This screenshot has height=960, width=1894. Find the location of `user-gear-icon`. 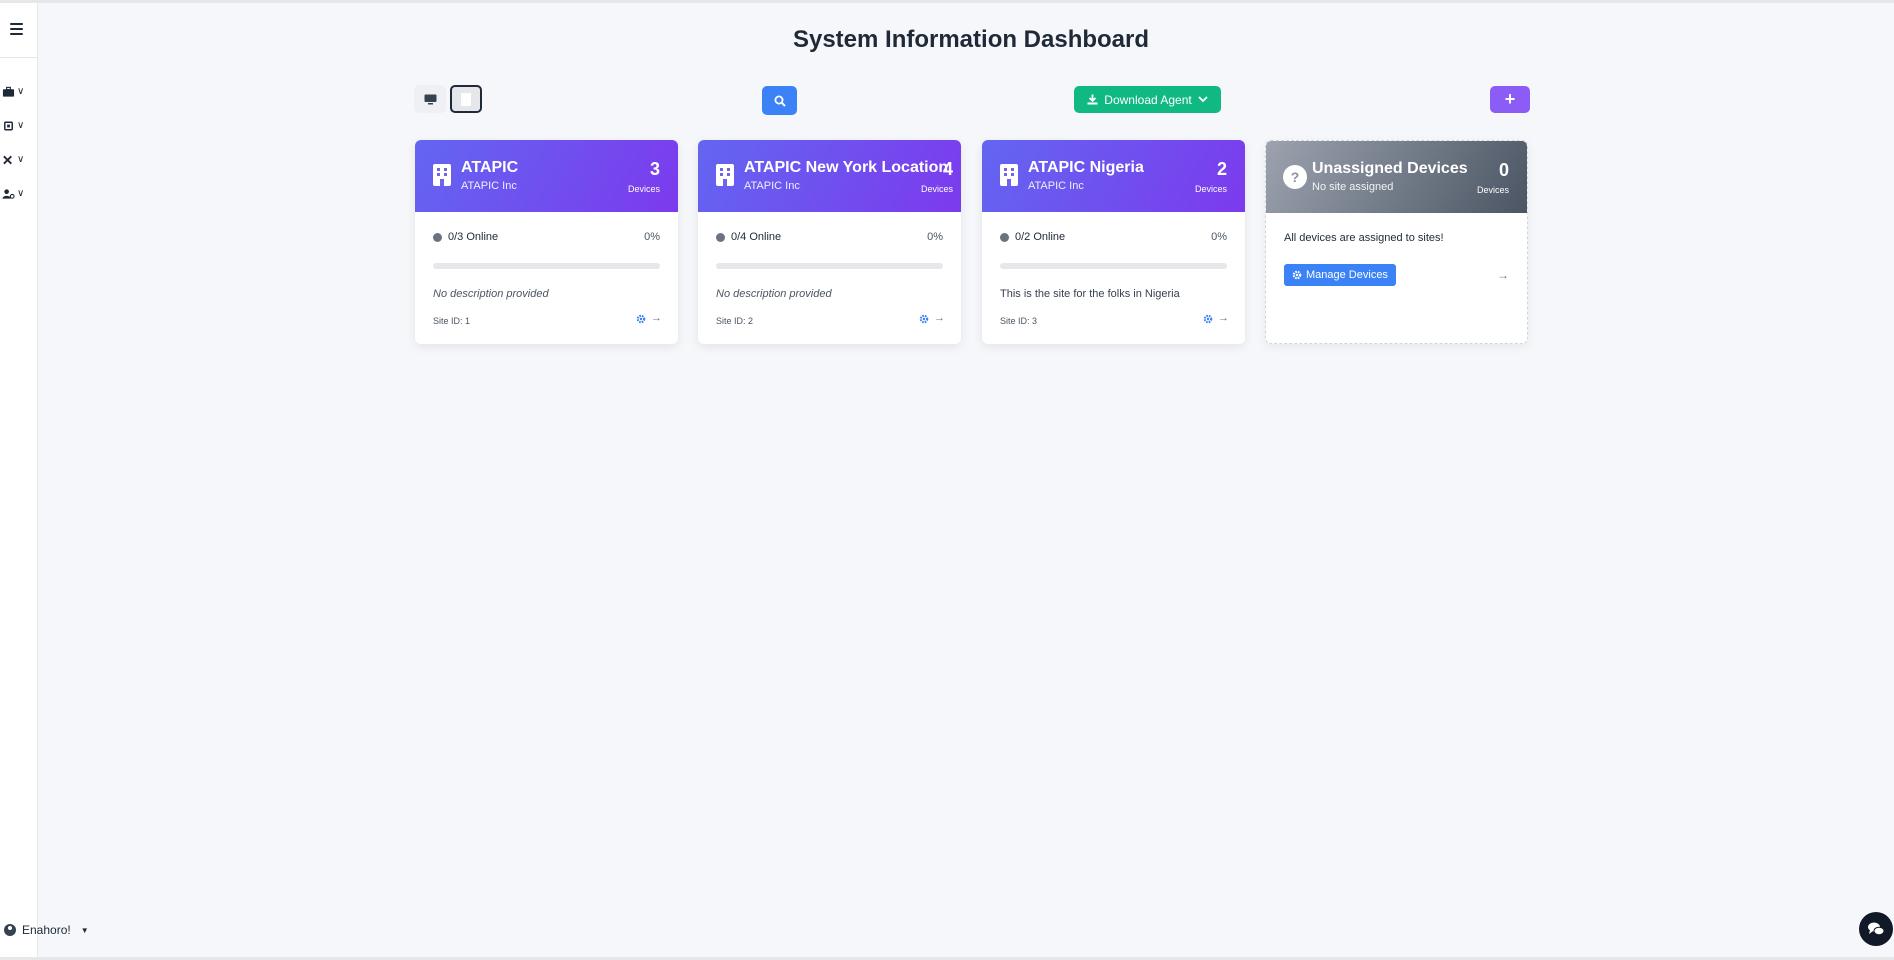

user-gear-icon is located at coordinates (8, 194).